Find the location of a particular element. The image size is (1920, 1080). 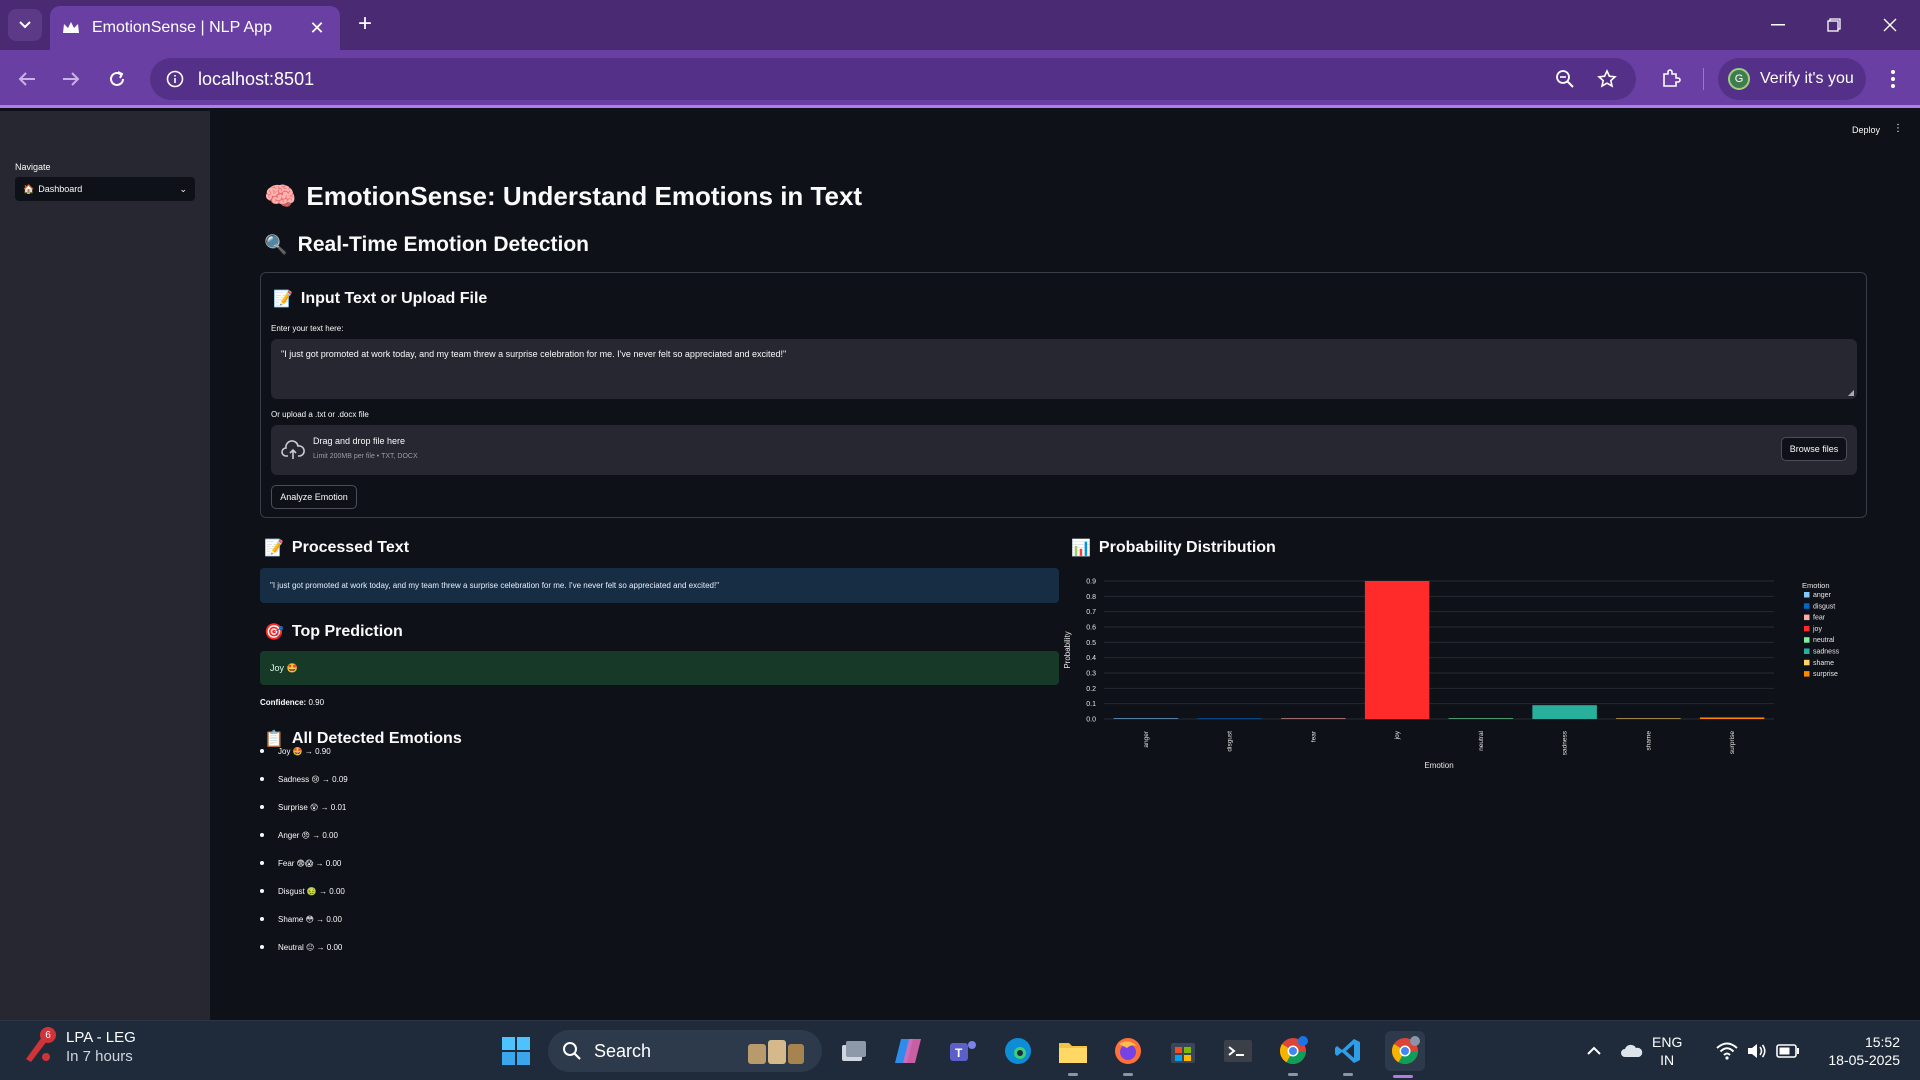

svg-text: T is located at coordinates (959, 1053).